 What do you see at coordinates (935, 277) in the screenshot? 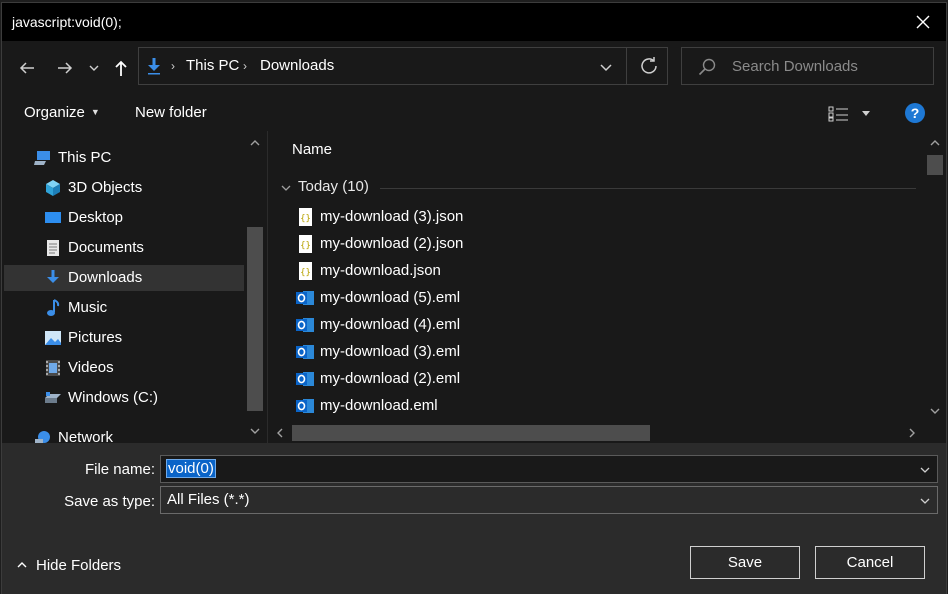
I see `file-list-vertical-scrollbar` at bounding box center [935, 277].